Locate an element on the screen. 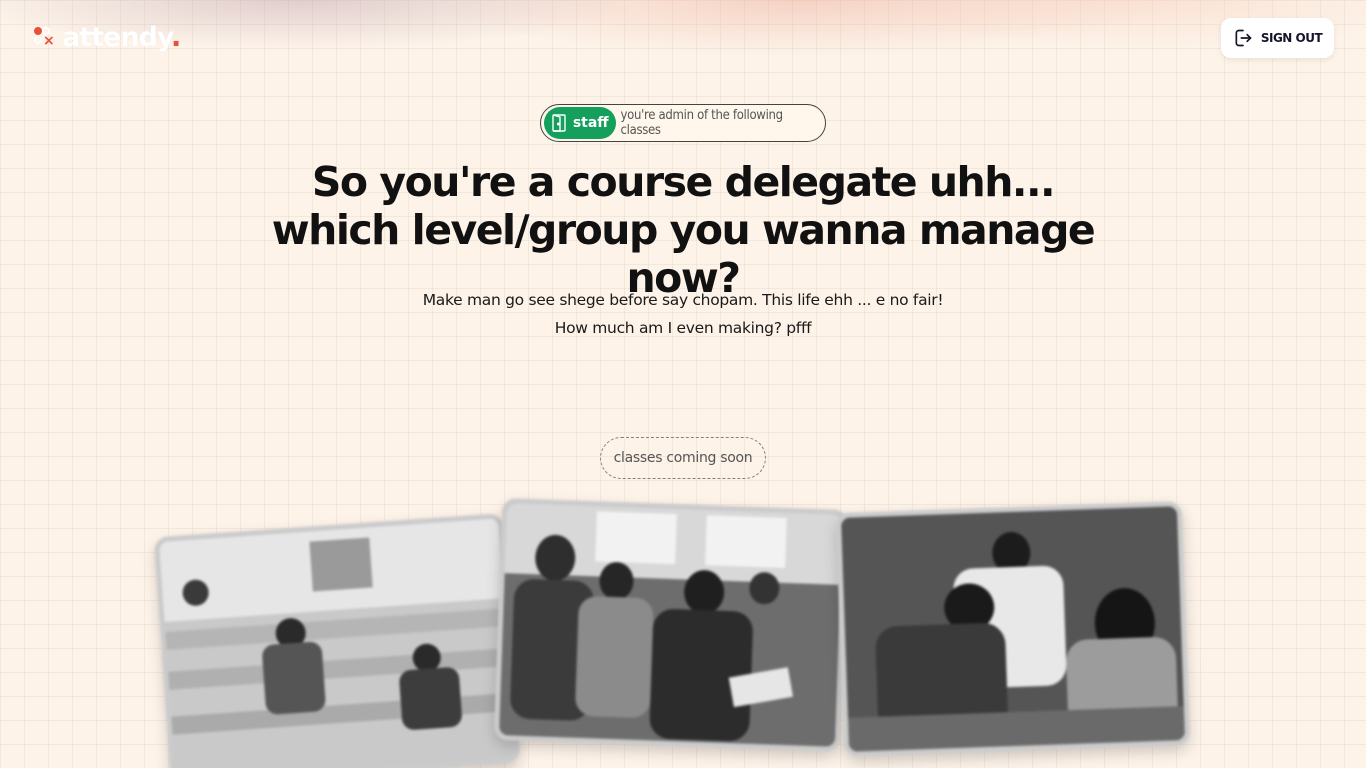  classroom-photo-center is located at coordinates (671, 625).